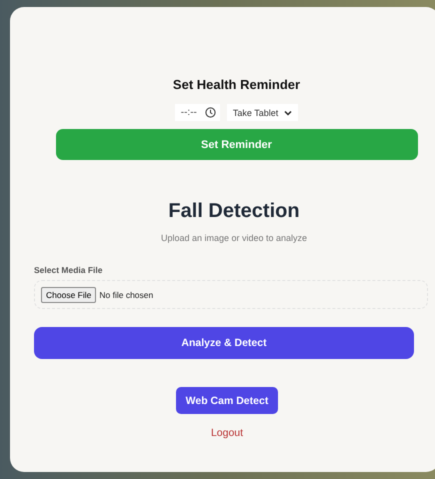  Describe the element at coordinates (231, 294) in the screenshot. I see `file-field: Choose File No file chosen` at that location.